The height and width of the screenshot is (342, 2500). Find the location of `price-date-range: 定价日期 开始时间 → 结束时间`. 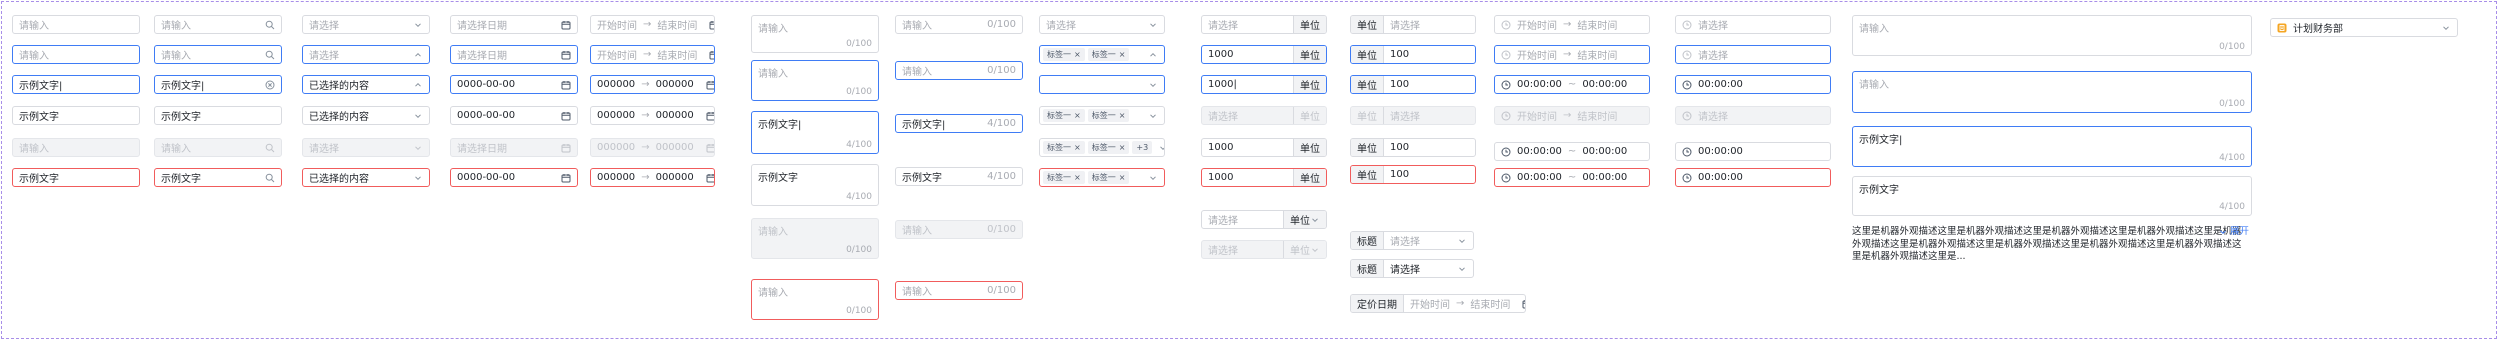

price-date-range: 定价日期 开始时间 → 结束时间 is located at coordinates (1438, 303).